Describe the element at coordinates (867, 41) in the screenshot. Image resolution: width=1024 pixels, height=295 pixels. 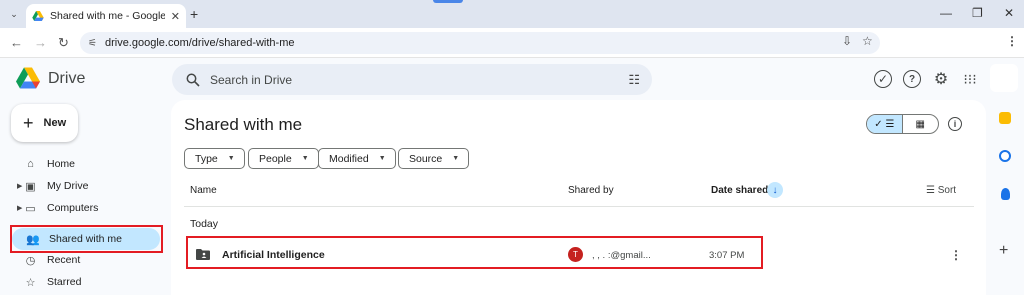
I see `bookmark-star-icon: ☆` at that location.